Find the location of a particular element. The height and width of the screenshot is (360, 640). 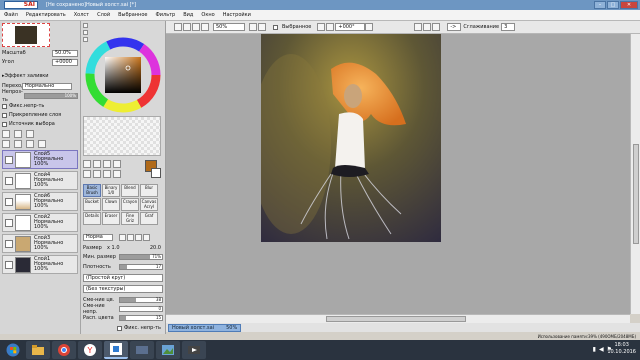

smoothing-field: 3 is located at coordinates (508, 27).